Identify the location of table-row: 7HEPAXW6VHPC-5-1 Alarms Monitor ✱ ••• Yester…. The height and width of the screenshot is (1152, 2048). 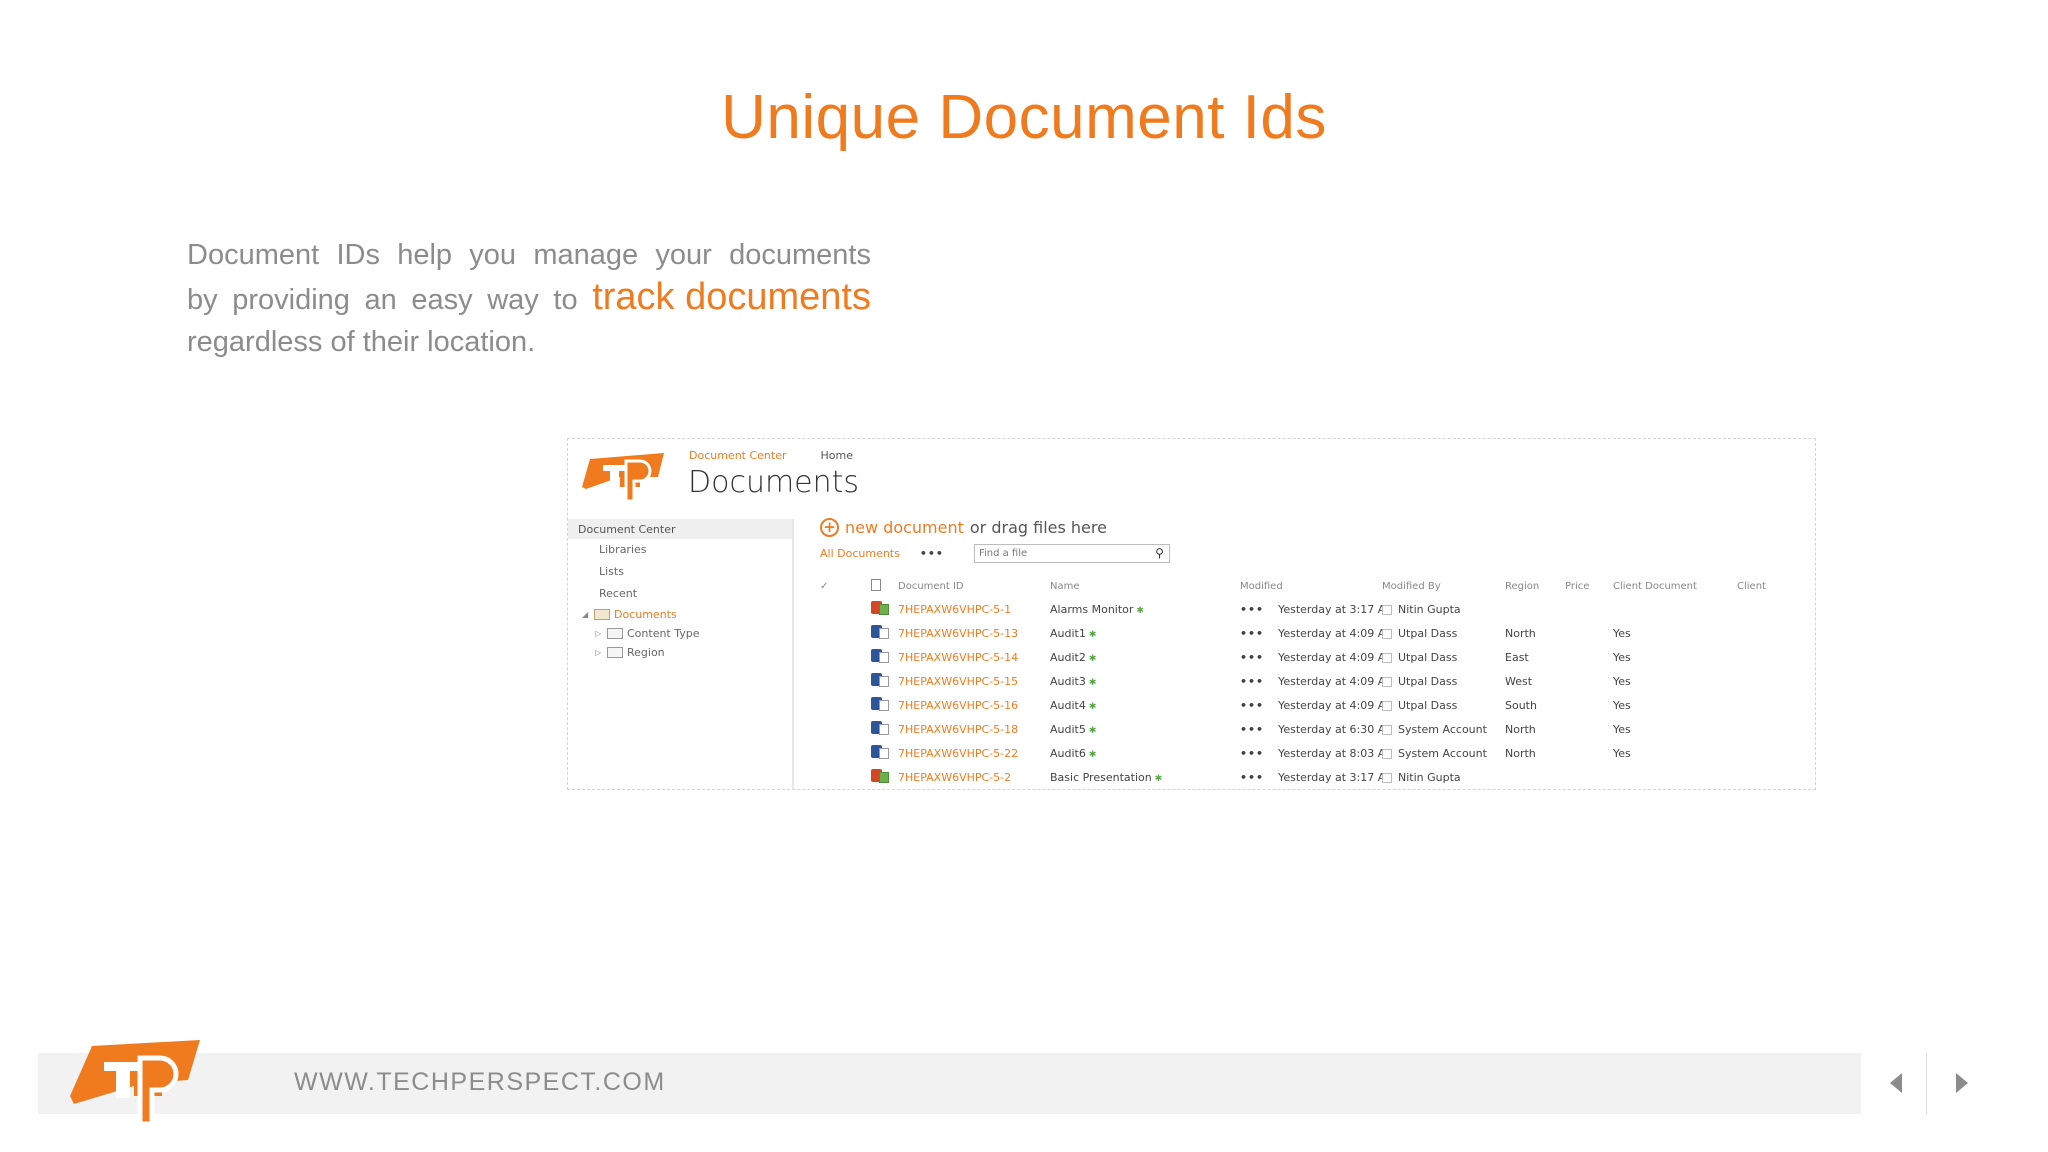
(1315, 609).